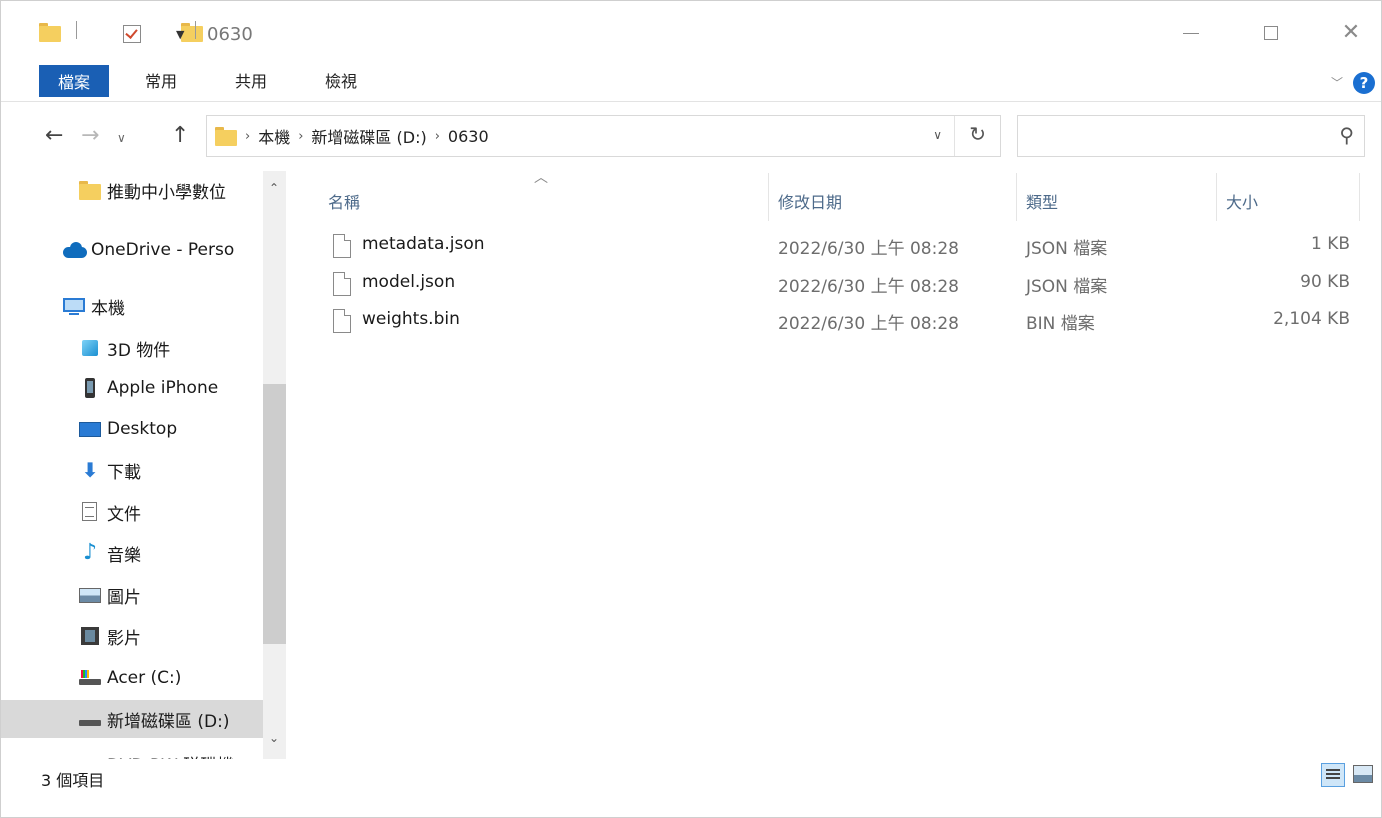 The height and width of the screenshot is (818, 1382). Describe the element at coordinates (409, 282) in the screenshot. I see `file-name: model.json` at that location.